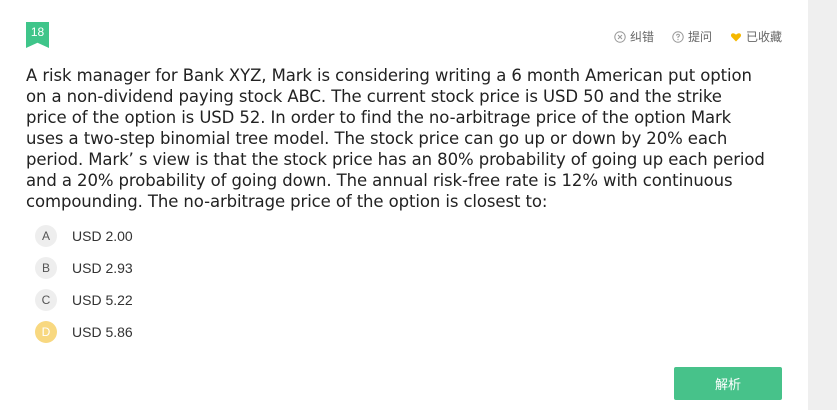 The height and width of the screenshot is (410, 837). I want to click on option-c: C USD 5.22, so click(84, 300).